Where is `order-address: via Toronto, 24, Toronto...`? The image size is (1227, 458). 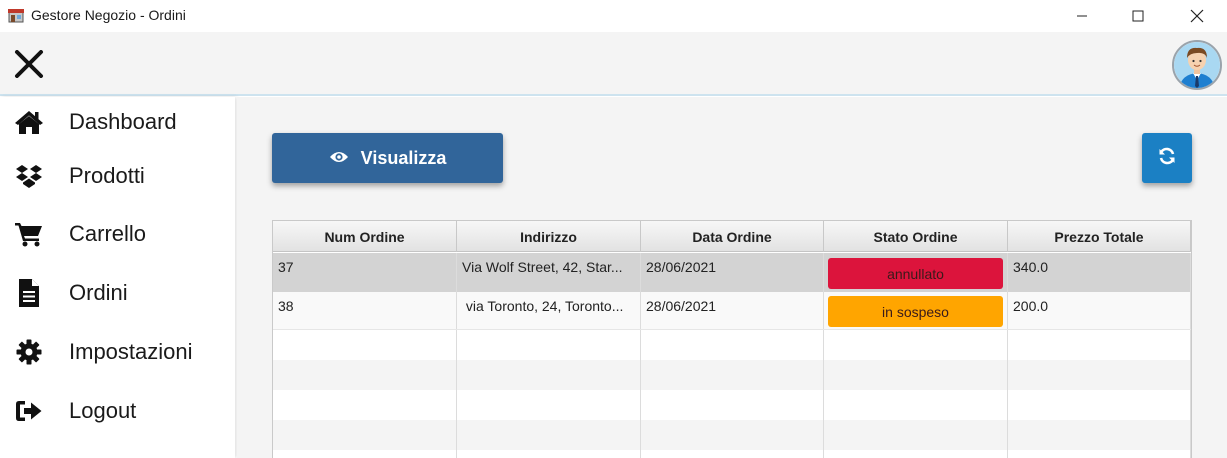 order-address: via Toronto, 24, Toronto... is located at coordinates (549, 310).